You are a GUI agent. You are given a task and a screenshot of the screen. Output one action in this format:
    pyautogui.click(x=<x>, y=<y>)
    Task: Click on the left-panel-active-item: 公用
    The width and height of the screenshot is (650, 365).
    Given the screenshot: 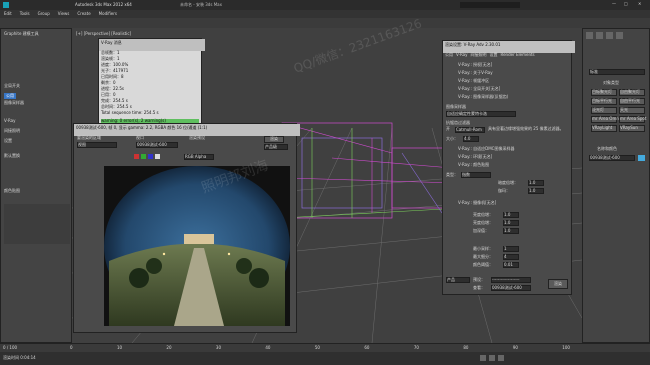 What is the action you would take?
    pyautogui.click(x=10, y=96)
    